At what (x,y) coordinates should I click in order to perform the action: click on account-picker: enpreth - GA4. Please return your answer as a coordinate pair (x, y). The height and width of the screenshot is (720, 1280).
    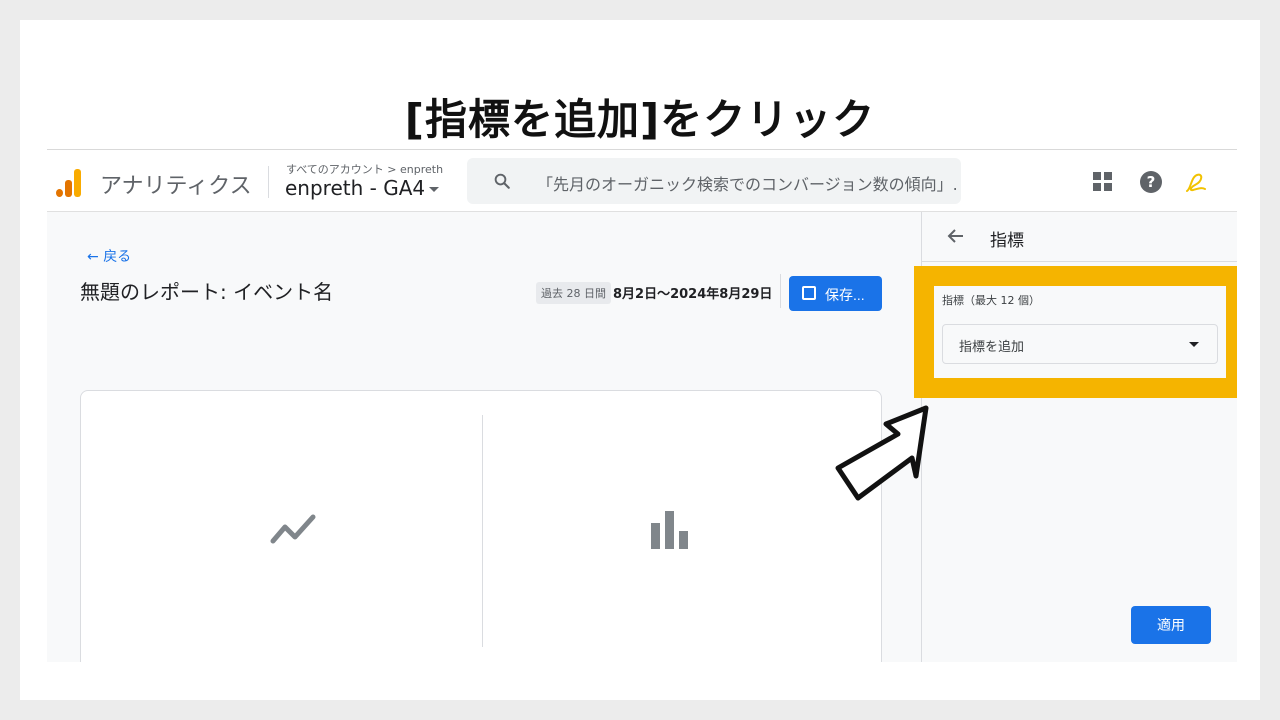
    Looking at the image, I should click on (362, 188).